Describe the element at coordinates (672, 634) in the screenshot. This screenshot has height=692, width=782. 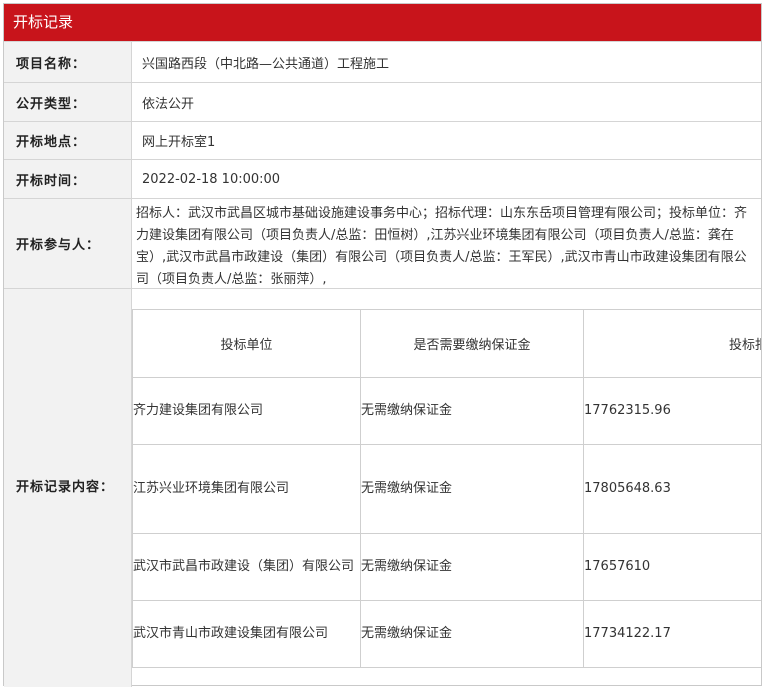
I see `price-cell: 17734122.17` at that location.